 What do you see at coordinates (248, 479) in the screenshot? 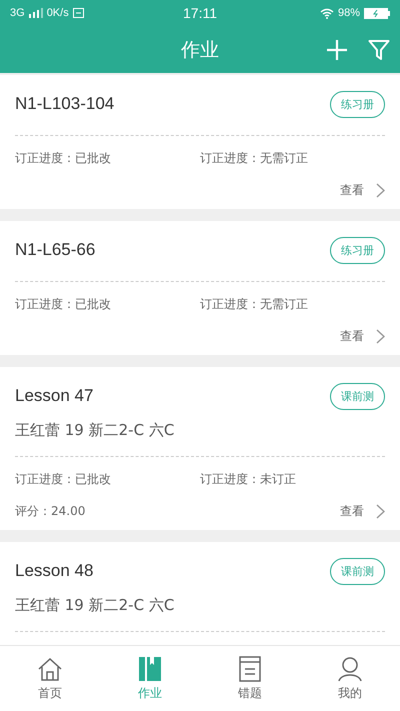
I see `progress-status: 订正进度：未订正` at bounding box center [248, 479].